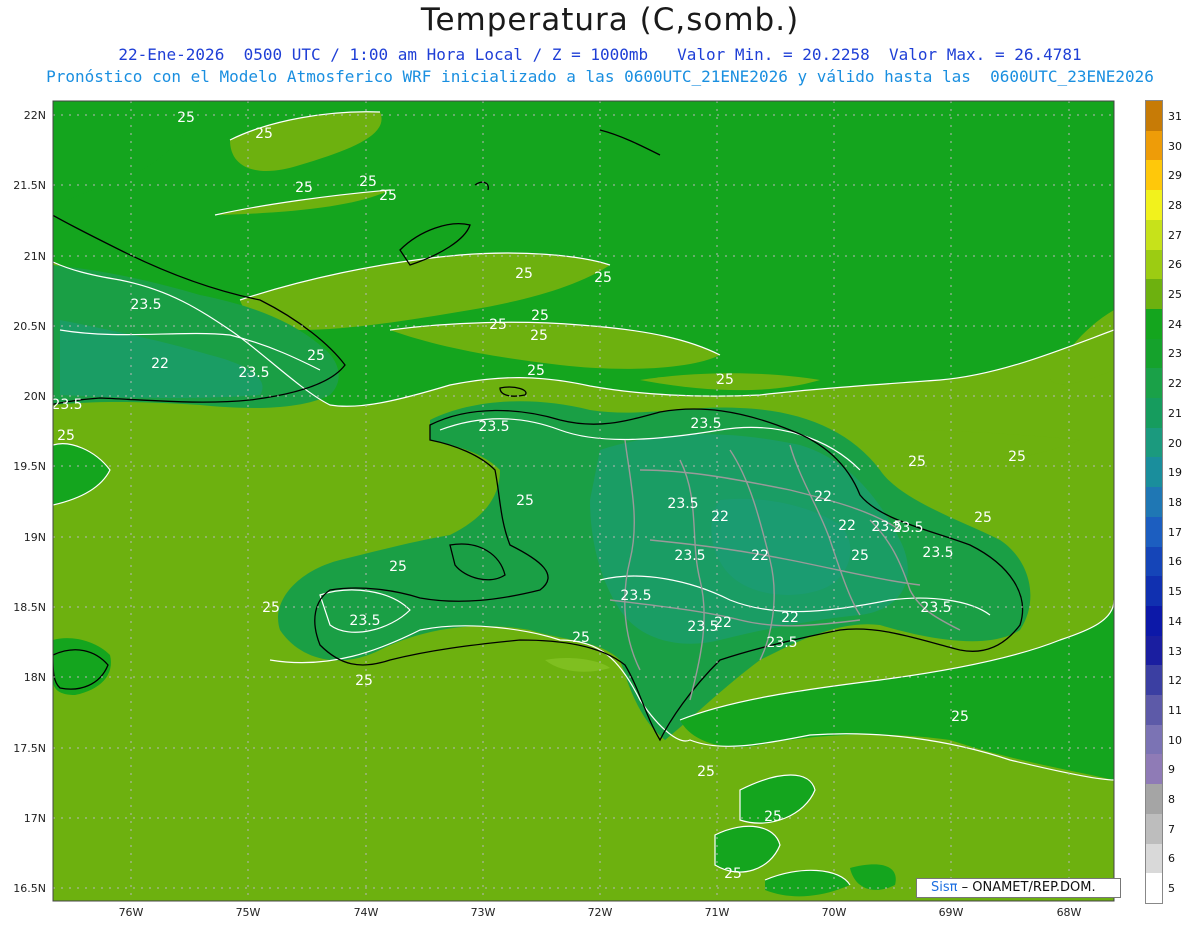  I want to click on lon-label: 71W, so click(717, 912).